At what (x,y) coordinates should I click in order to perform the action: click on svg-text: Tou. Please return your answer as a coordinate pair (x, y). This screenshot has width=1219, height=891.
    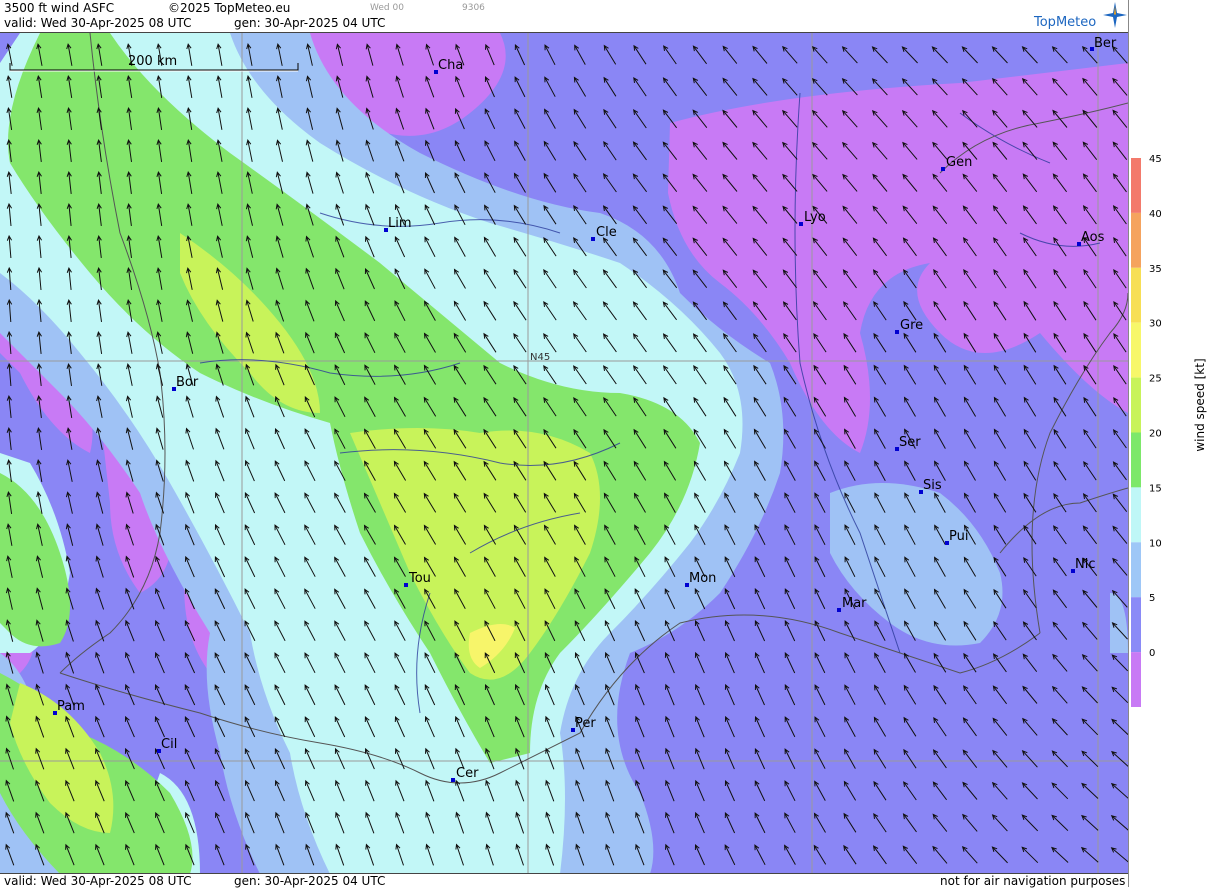
    Looking at the image, I should click on (419, 578).